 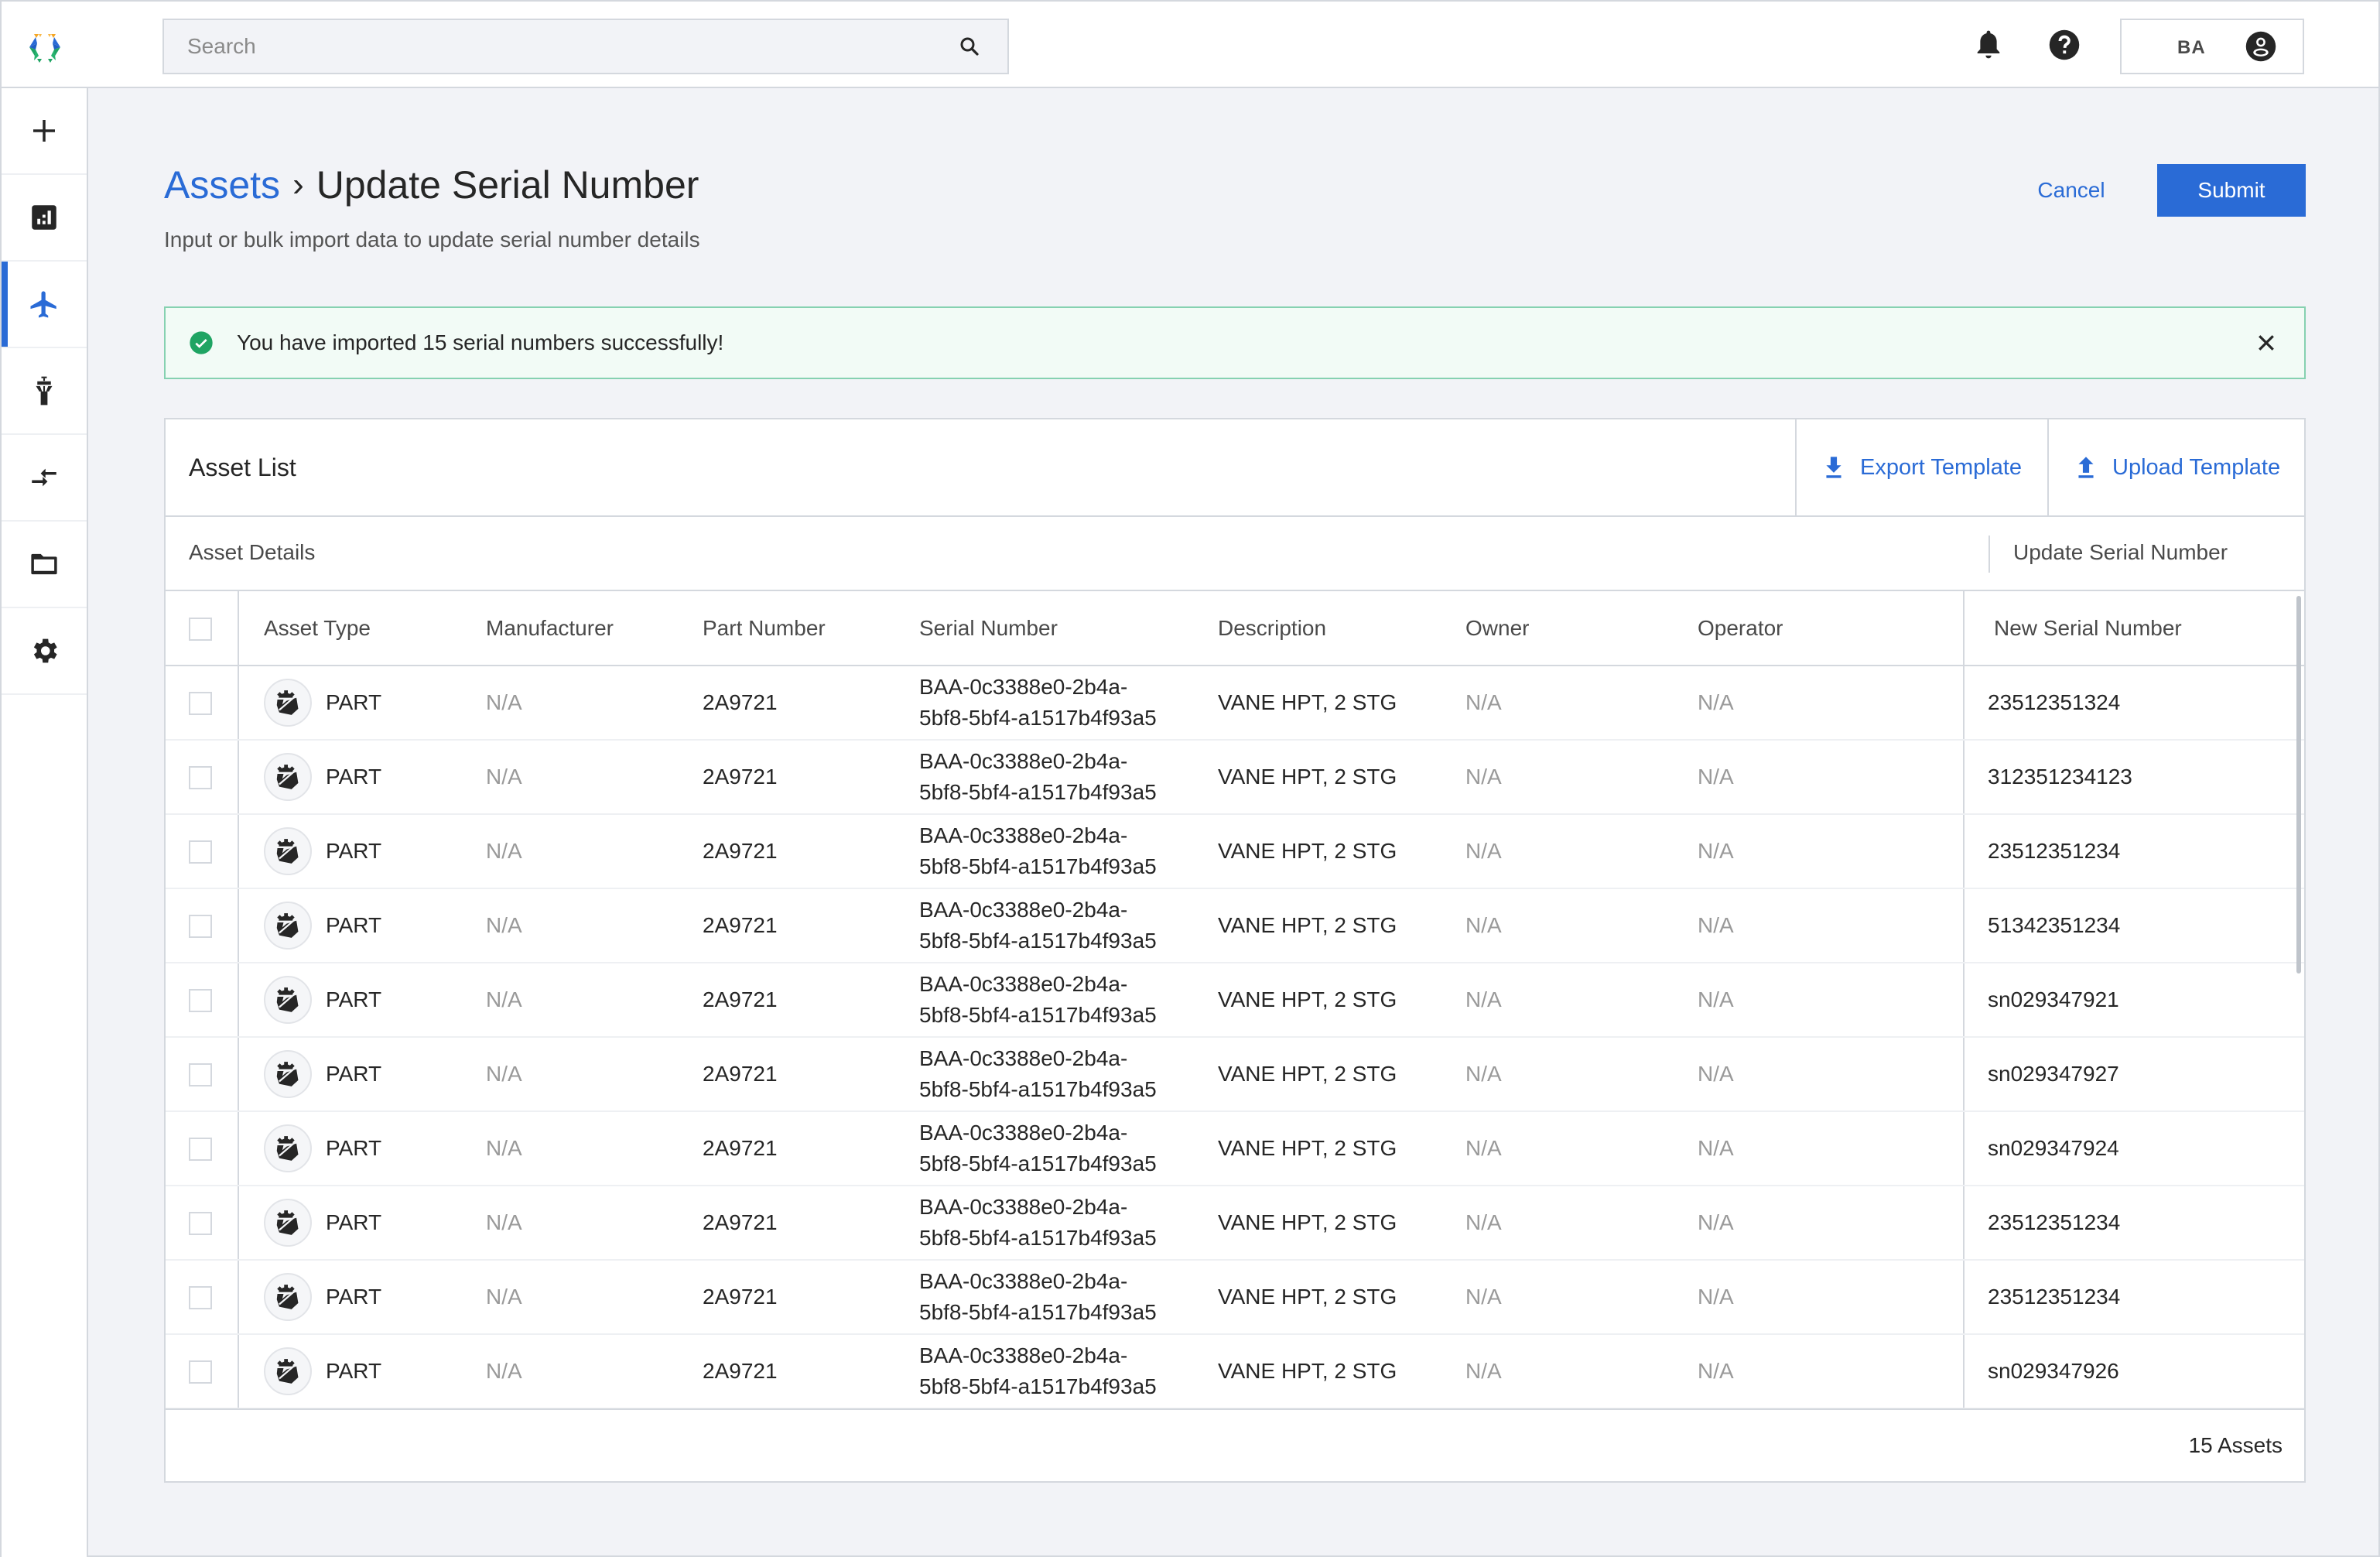 What do you see at coordinates (811, 628) in the screenshot?
I see `column-header-part-number: Part Number` at bounding box center [811, 628].